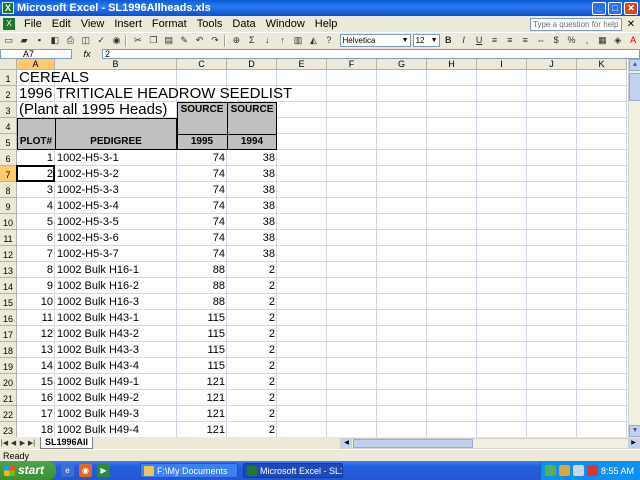 The image size is (640, 480). I want to click on scroll-up-icon: ▲, so click(634, 65).